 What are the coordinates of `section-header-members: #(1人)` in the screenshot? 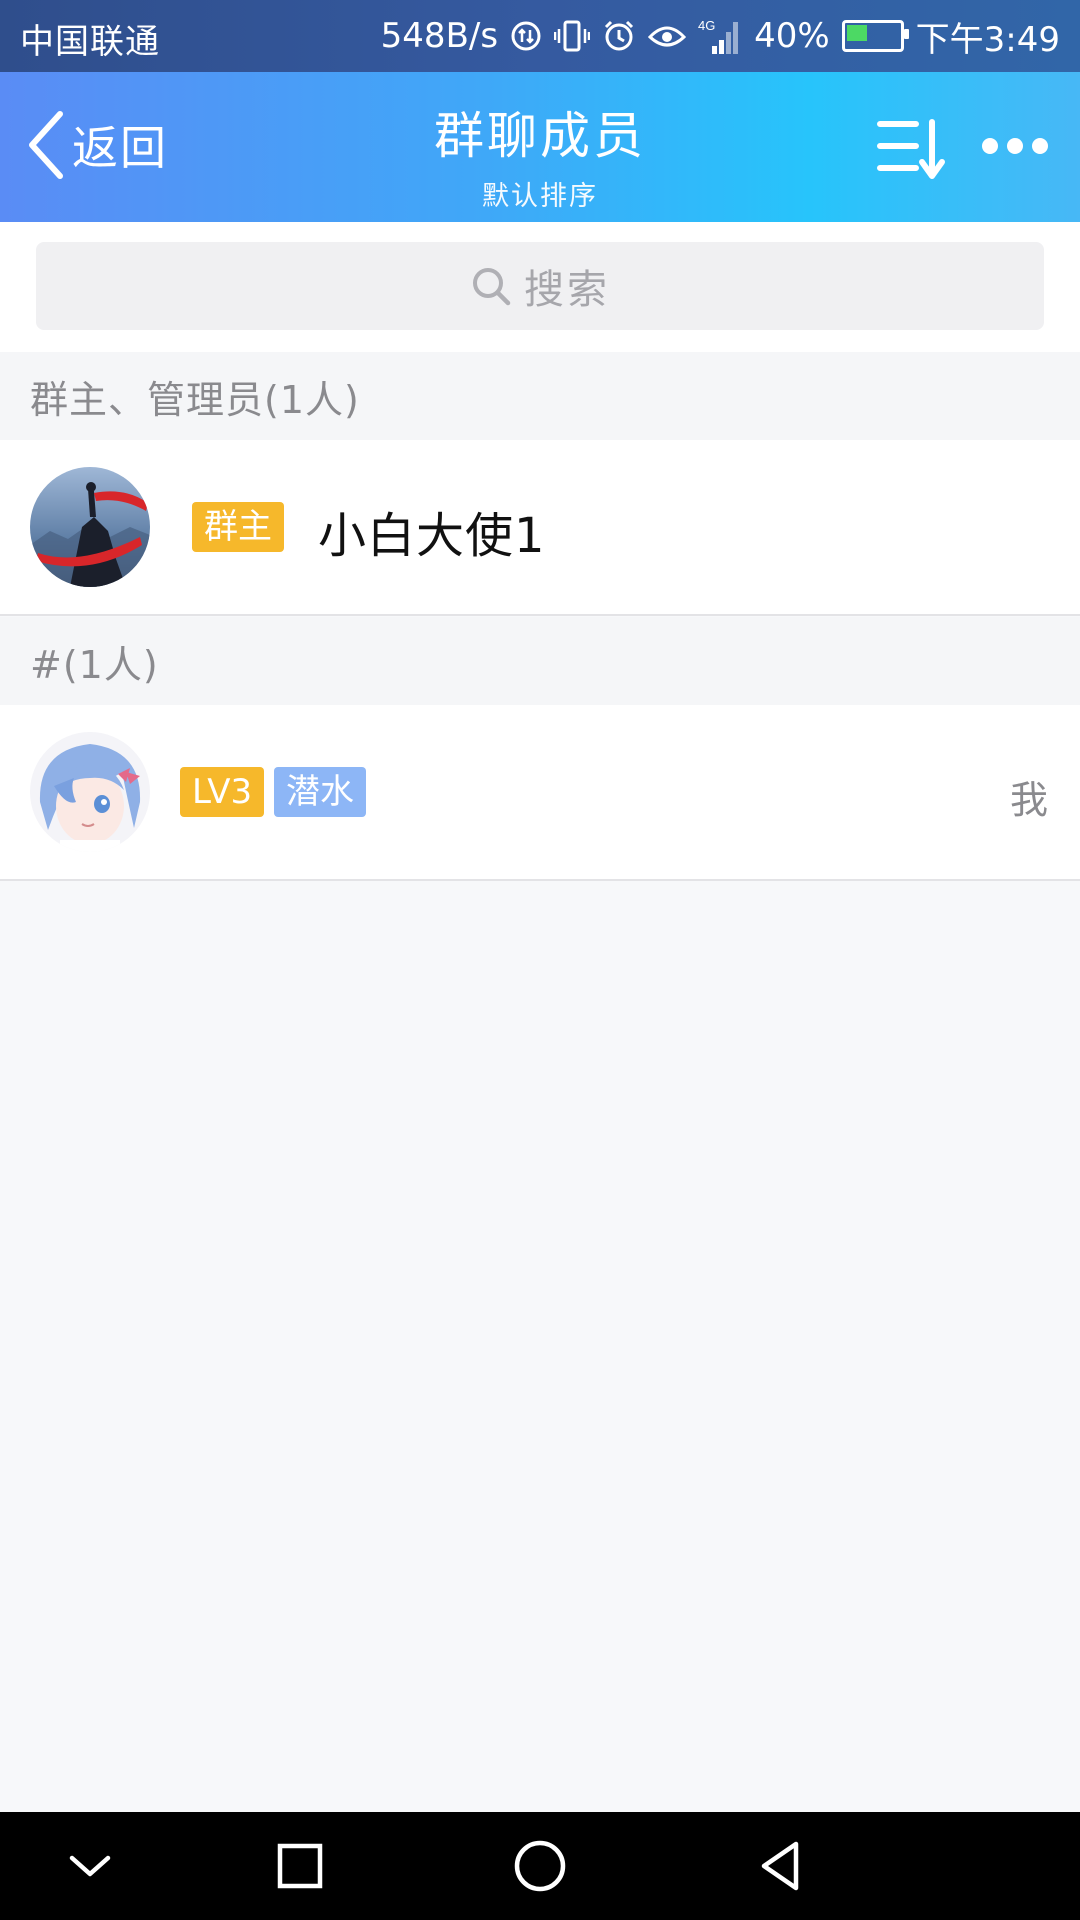 It's located at (540, 661).